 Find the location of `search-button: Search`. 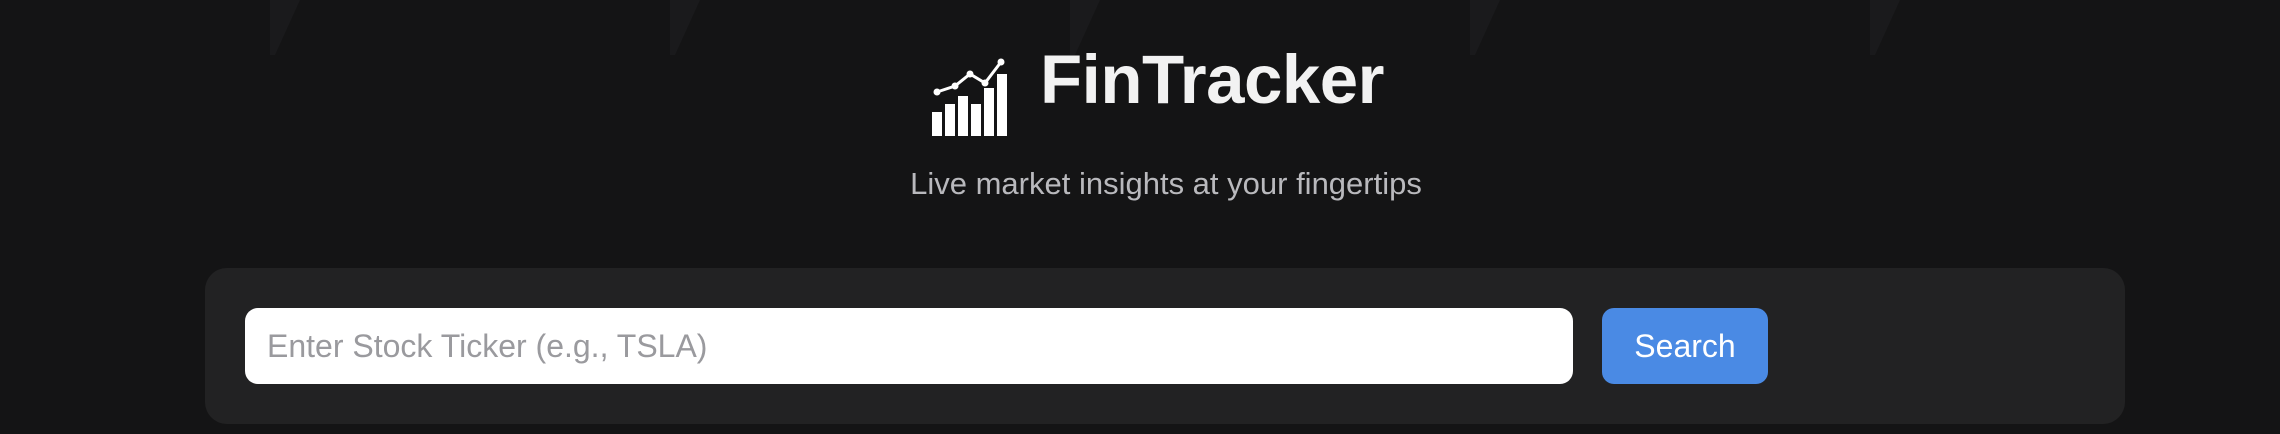

search-button: Search is located at coordinates (1685, 346).